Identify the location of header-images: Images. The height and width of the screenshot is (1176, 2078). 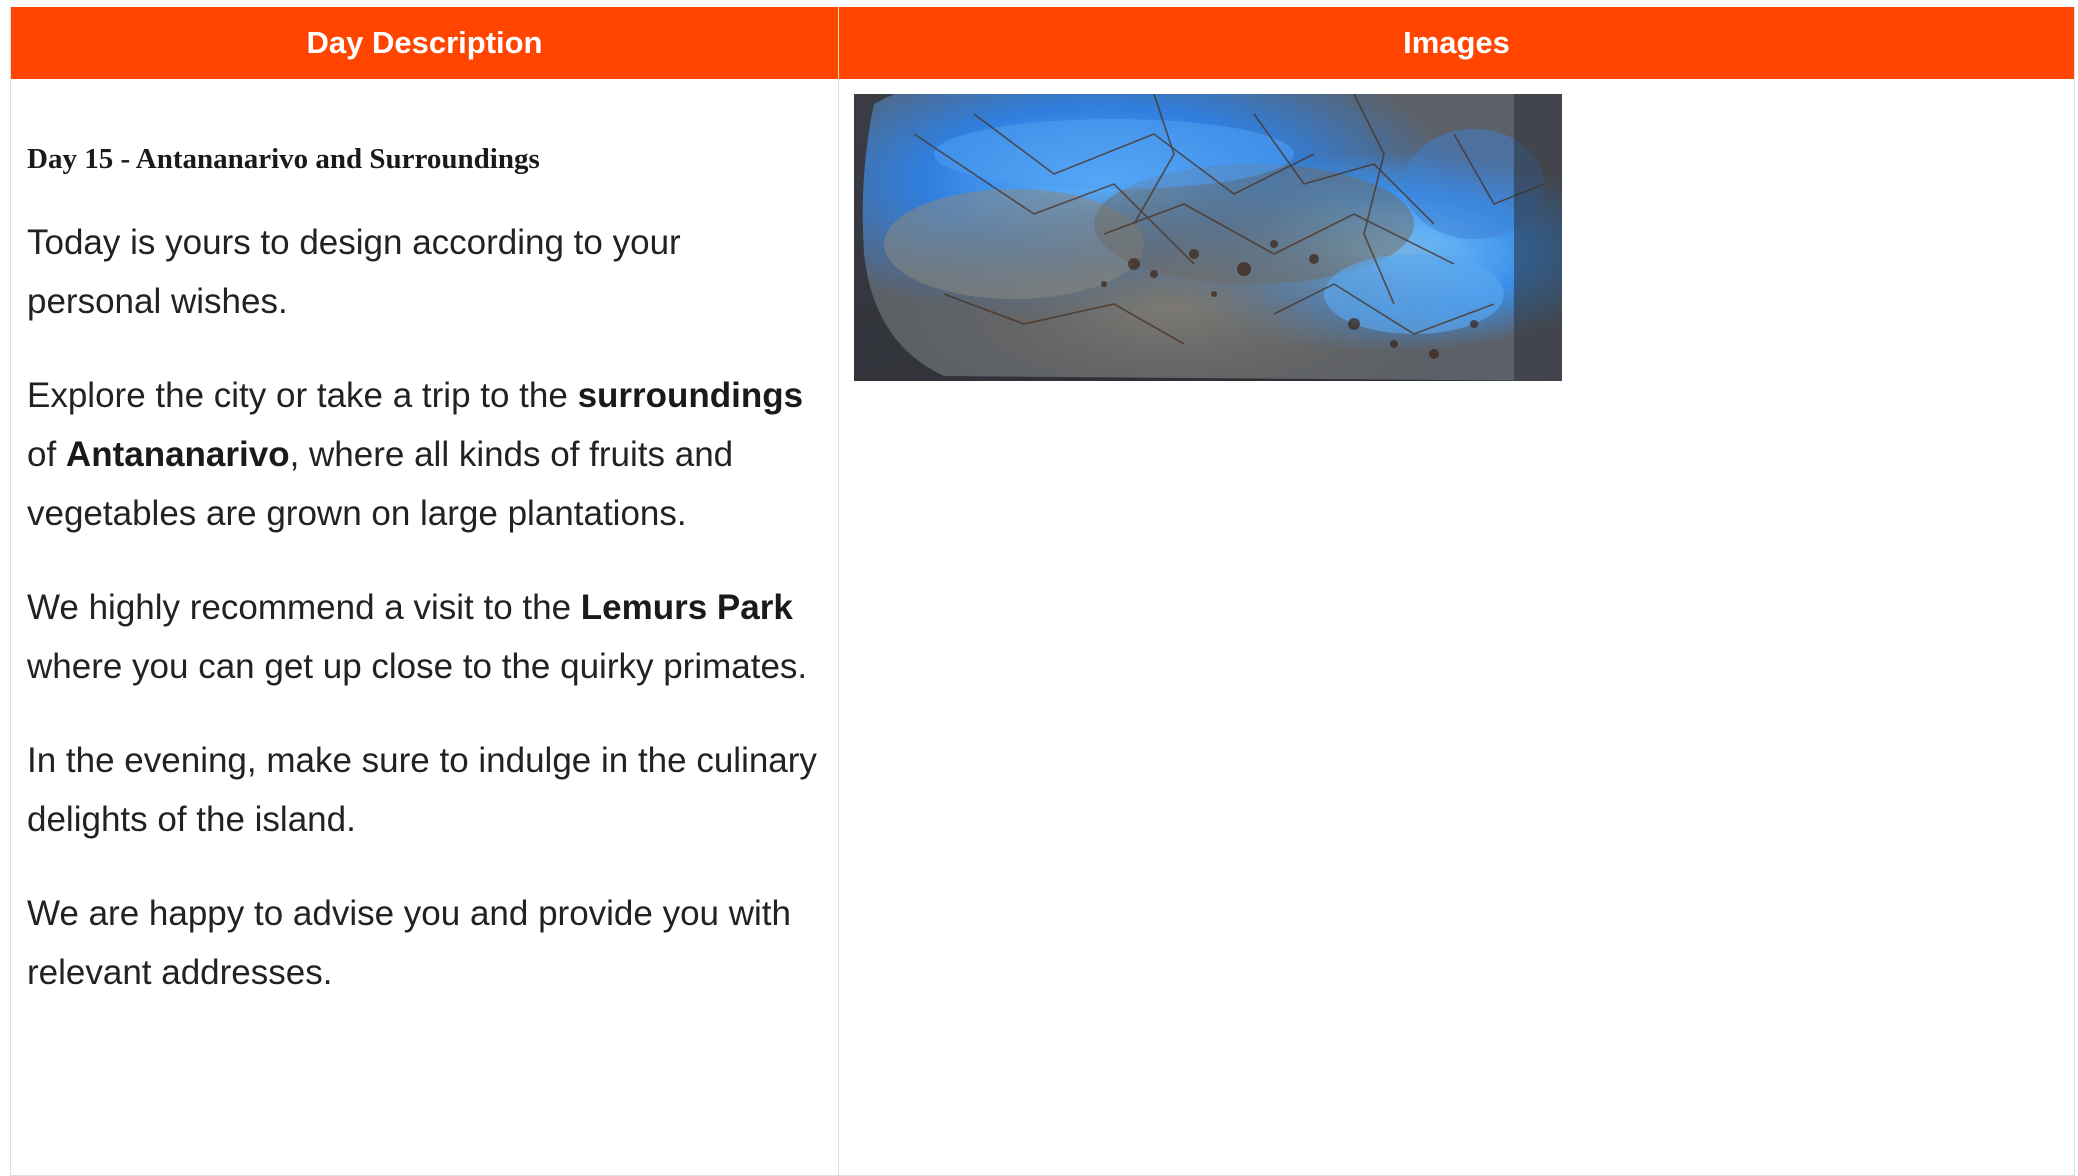
(1456, 43).